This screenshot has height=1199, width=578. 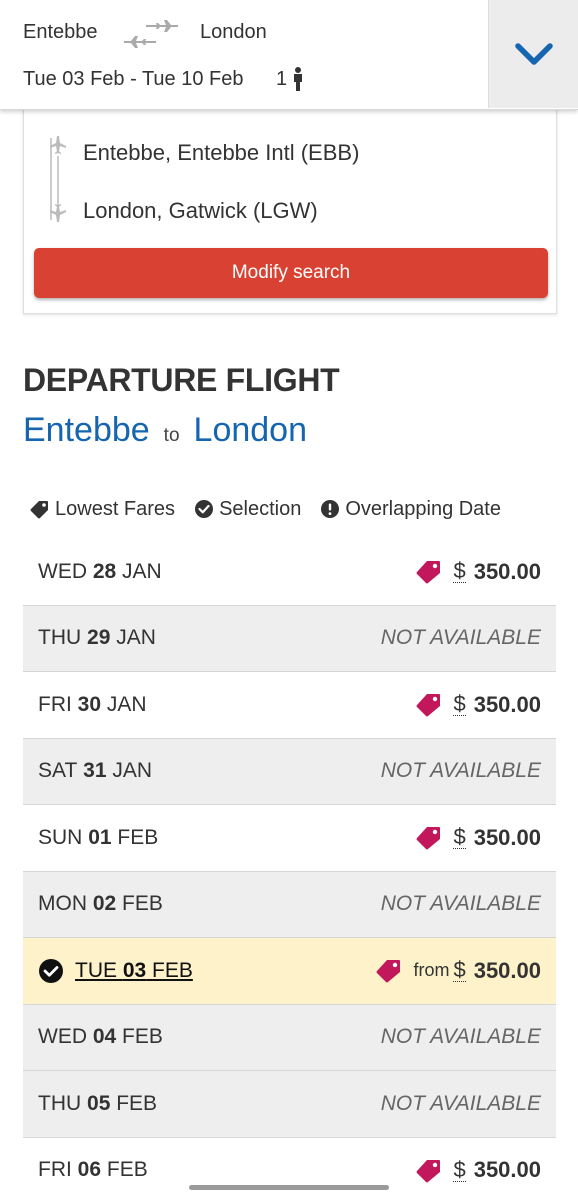 I want to click on route-destination: London, so click(x=250, y=430).